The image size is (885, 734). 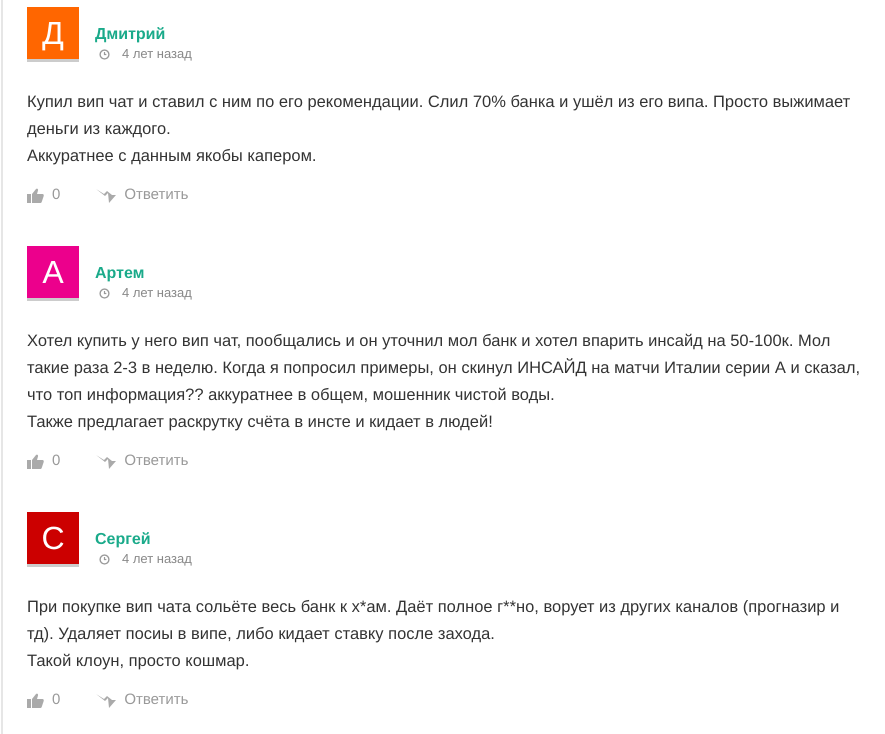 What do you see at coordinates (143, 274) in the screenshot?
I see `author-name: Артем` at bounding box center [143, 274].